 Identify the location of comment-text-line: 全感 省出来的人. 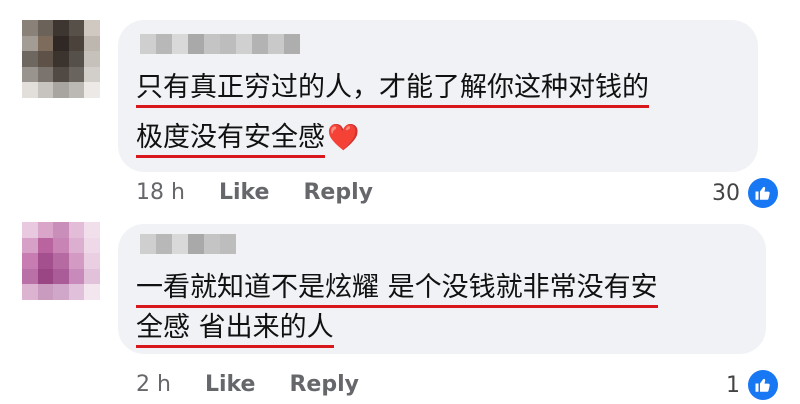
(235, 328).